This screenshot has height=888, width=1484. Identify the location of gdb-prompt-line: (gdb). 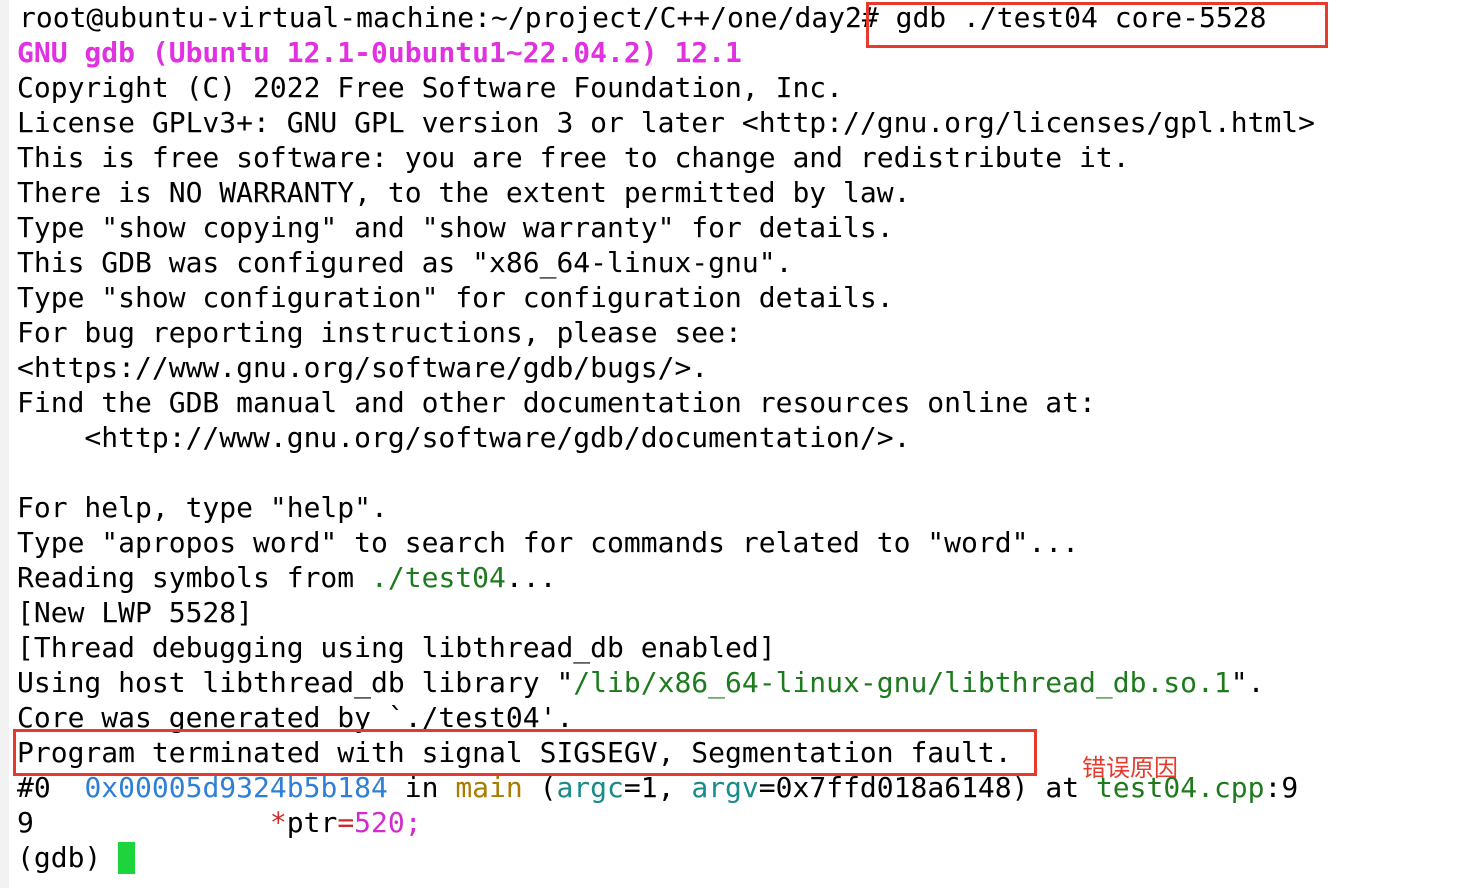
(76, 857).